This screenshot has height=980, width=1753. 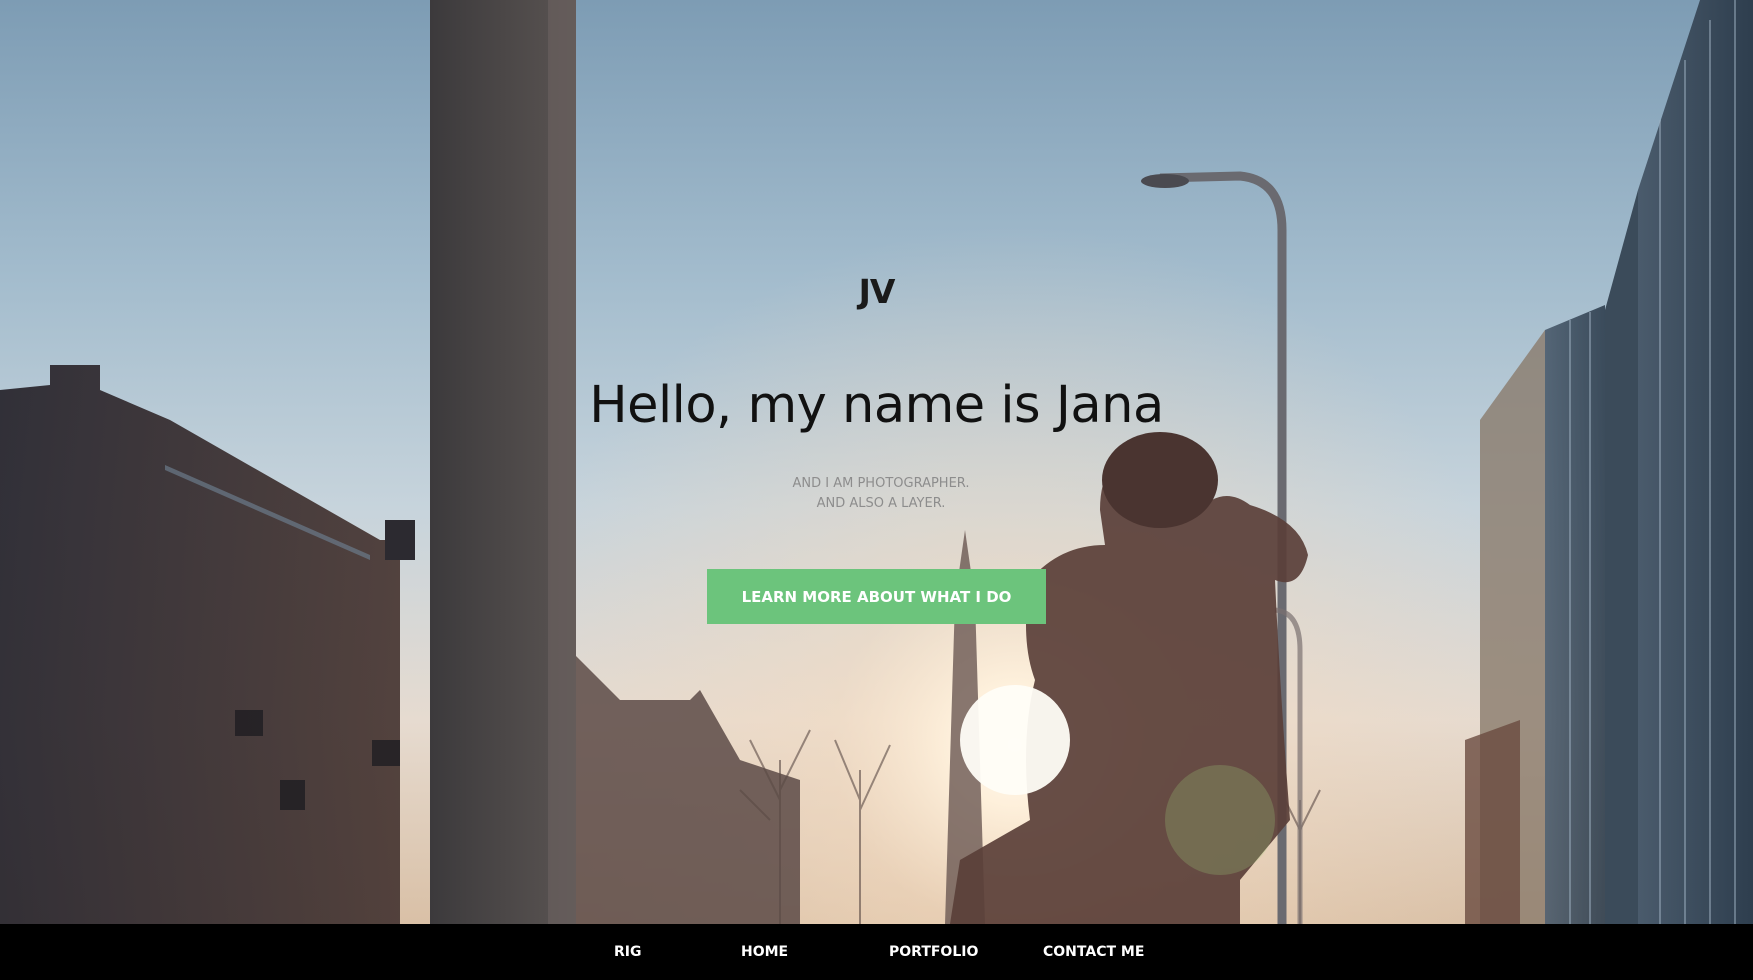 What do you see at coordinates (933, 952) in the screenshot?
I see `nav-item-portfolio: PORTFOLIO` at bounding box center [933, 952].